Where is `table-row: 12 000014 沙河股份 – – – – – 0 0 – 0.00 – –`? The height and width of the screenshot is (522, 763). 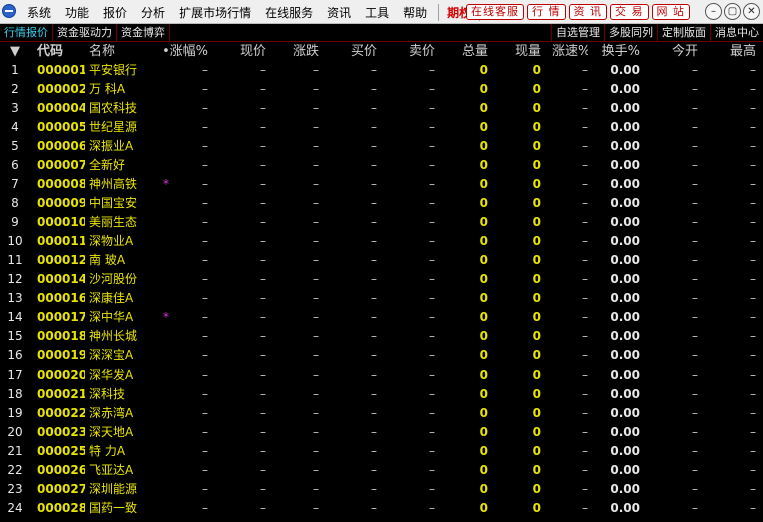
table-row: 12 000014 沙河股份 – – – – – 0 0 – 0.00 – – is located at coordinates (381, 279).